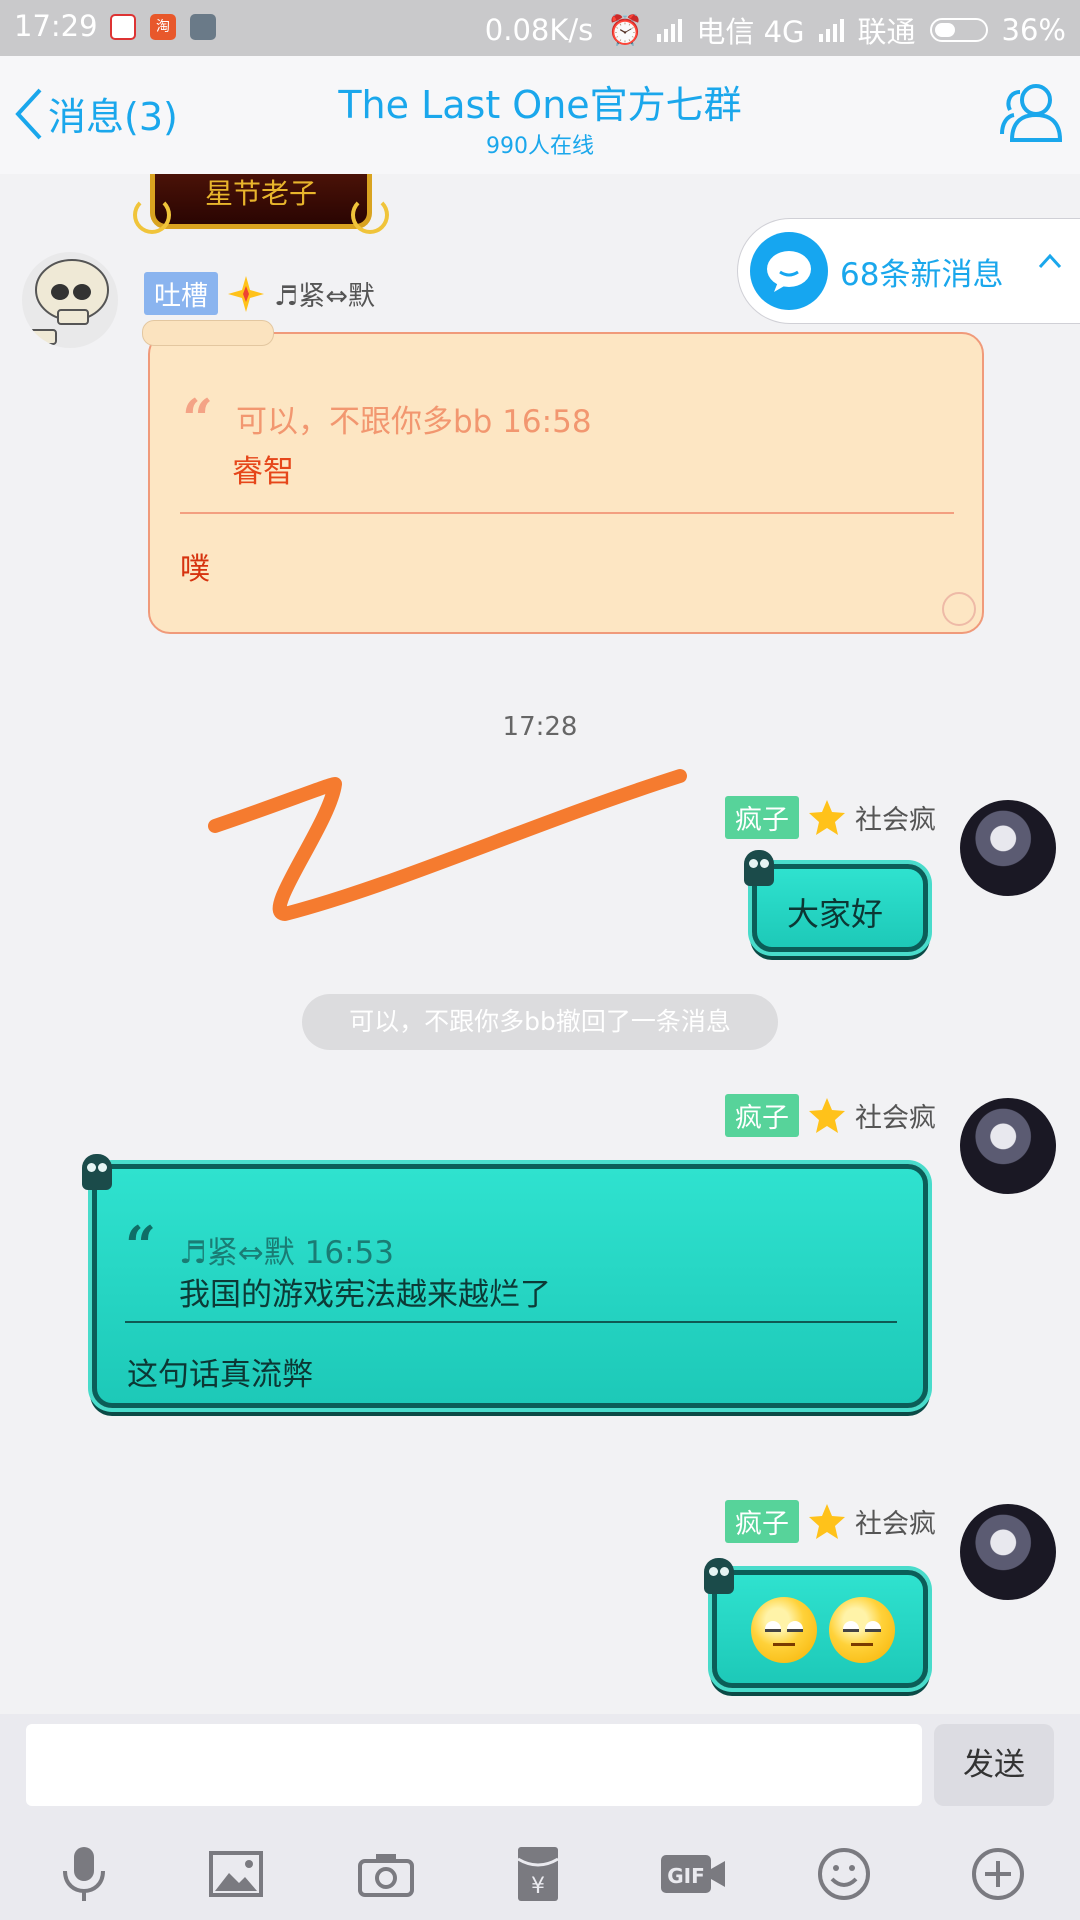 The image size is (1080, 1920). I want to click on camera-button, so click(386, 1874).